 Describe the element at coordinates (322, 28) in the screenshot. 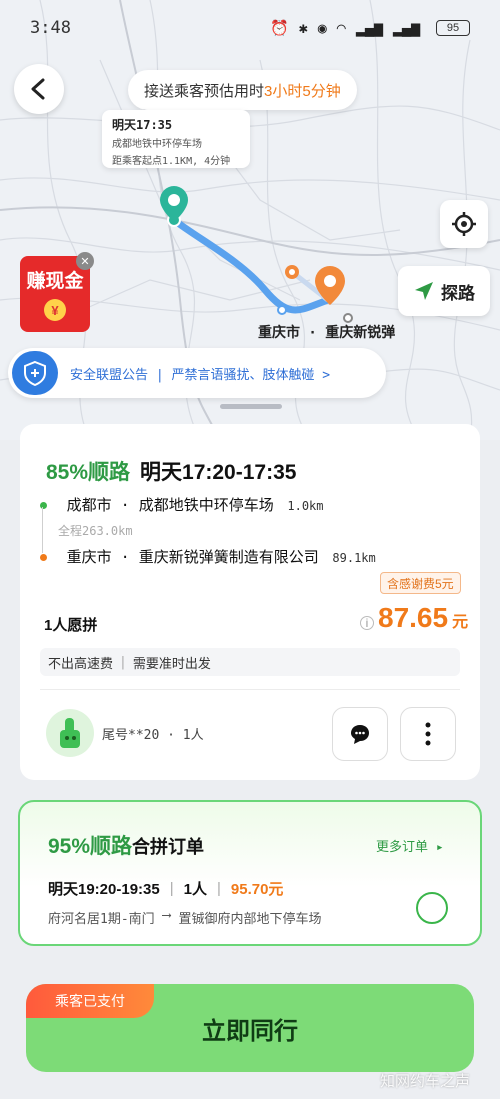

I see `location-icon: ◉` at that location.